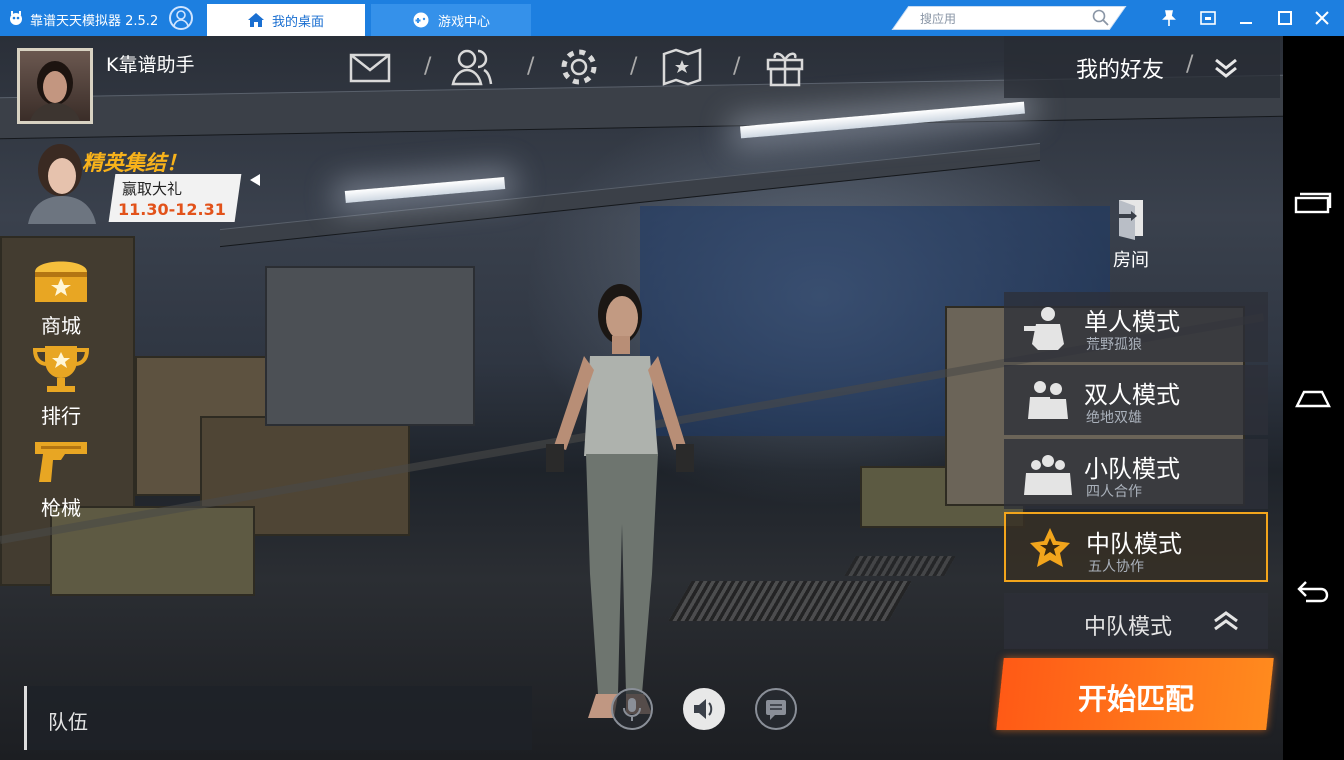  What do you see at coordinates (1285, 18) in the screenshot?
I see `maximize-icon` at bounding box center [1285, 18].